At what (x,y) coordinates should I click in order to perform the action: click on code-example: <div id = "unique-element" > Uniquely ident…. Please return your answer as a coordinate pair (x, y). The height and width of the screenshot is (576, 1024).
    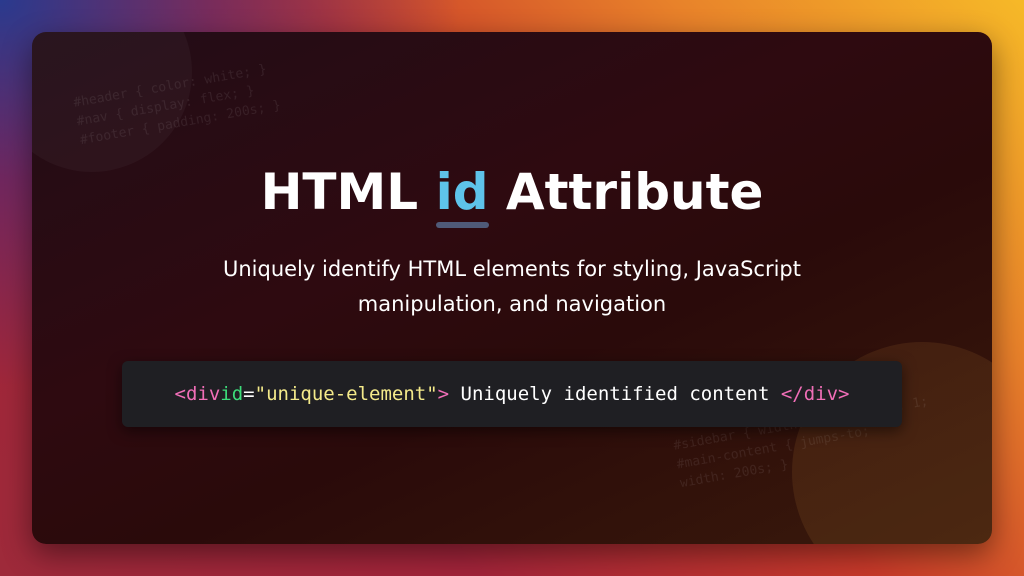
    Looking at the image, I should click on (512, 394).